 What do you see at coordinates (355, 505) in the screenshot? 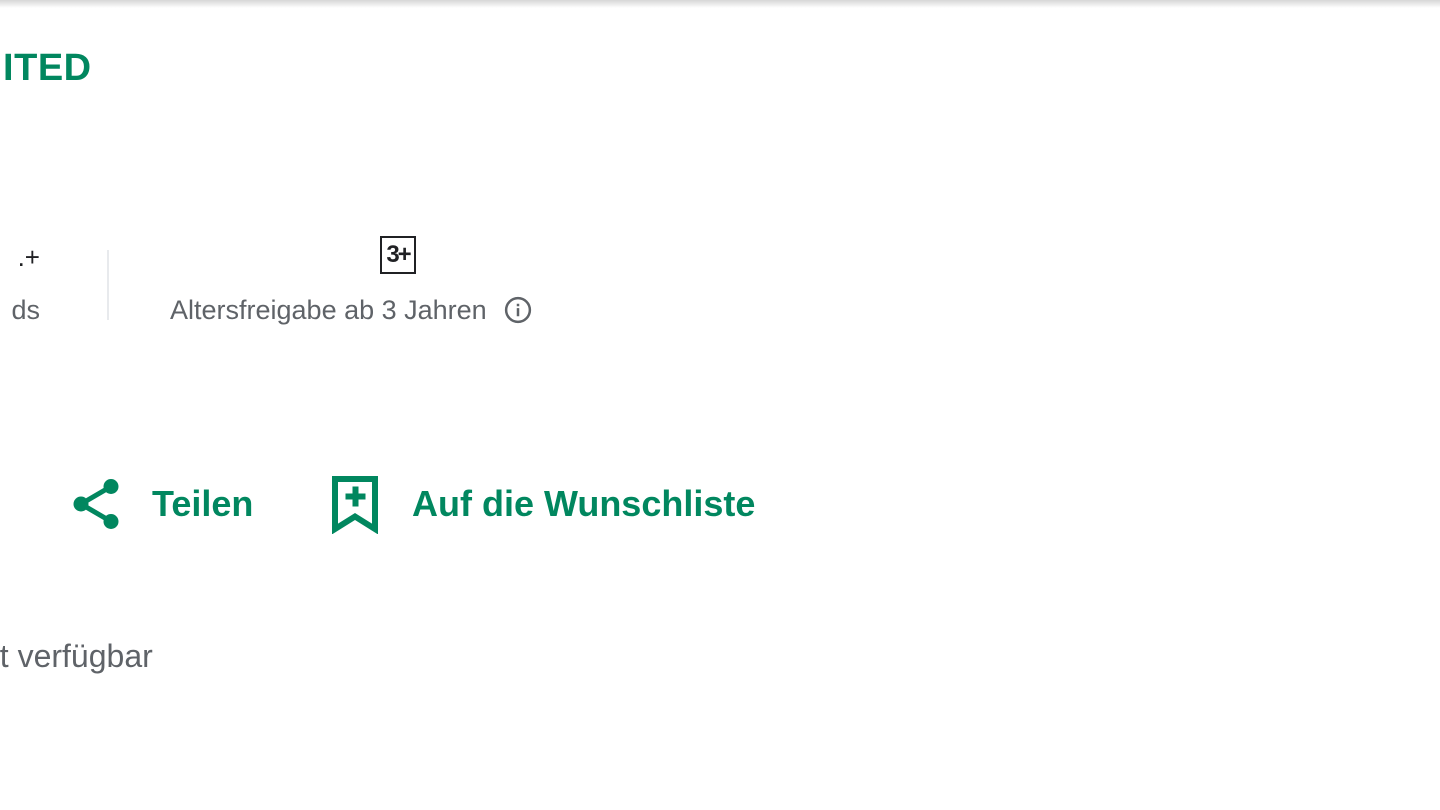
I see `bookmark-add-icon` at bounding box center [355, 505].